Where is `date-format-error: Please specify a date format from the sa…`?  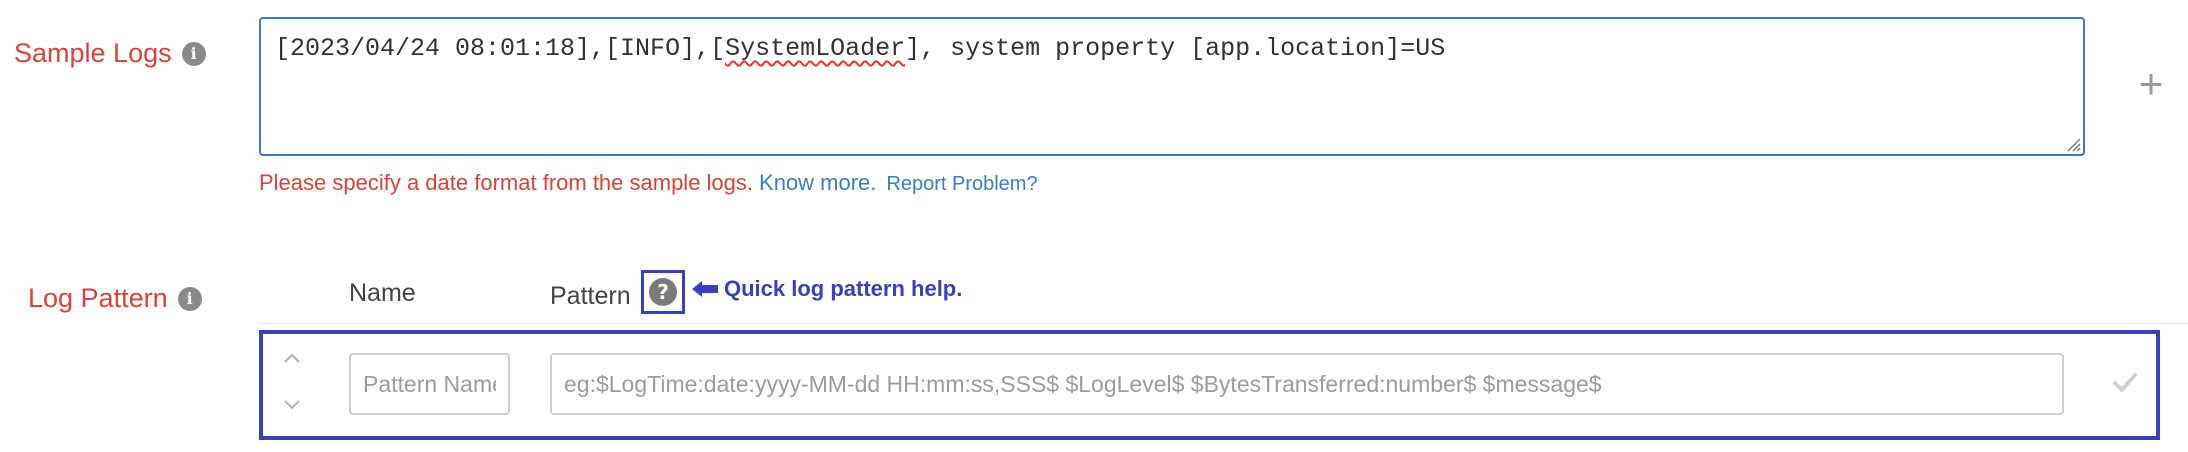 date-format-error: Please specify a date format from the sa… is located at coordinates (648, 183).